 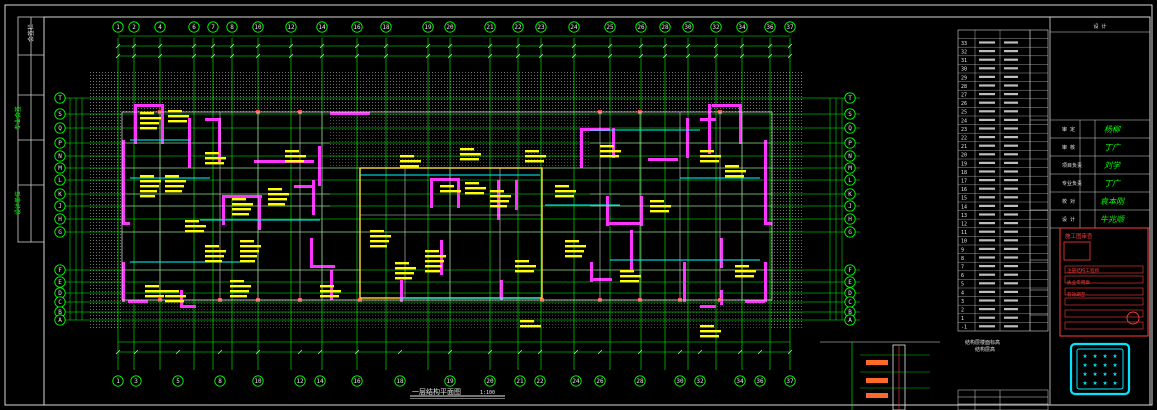 What do you see at coordinates (760, 381) in the screenshot?
I see `axis-bubble-bottom: 36` at bounding box center [760, 381].